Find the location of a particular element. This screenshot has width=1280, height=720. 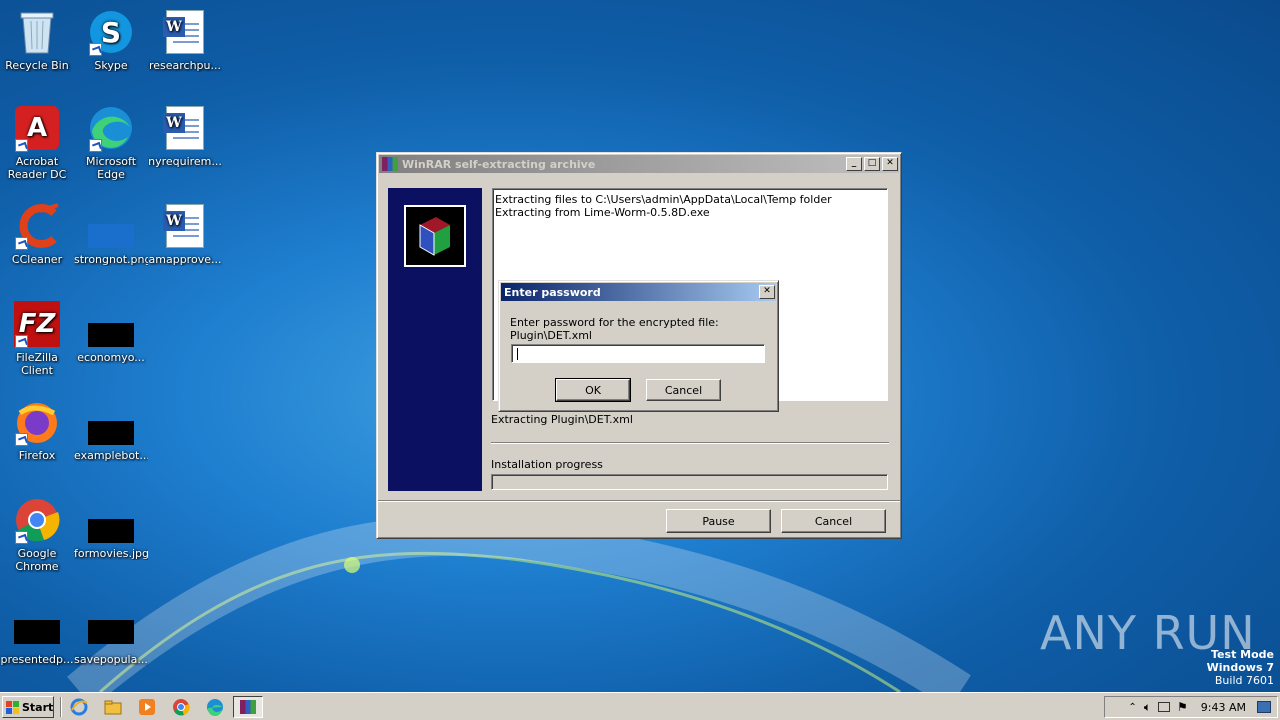

chrome-icon is located at coordinates (37, 520).